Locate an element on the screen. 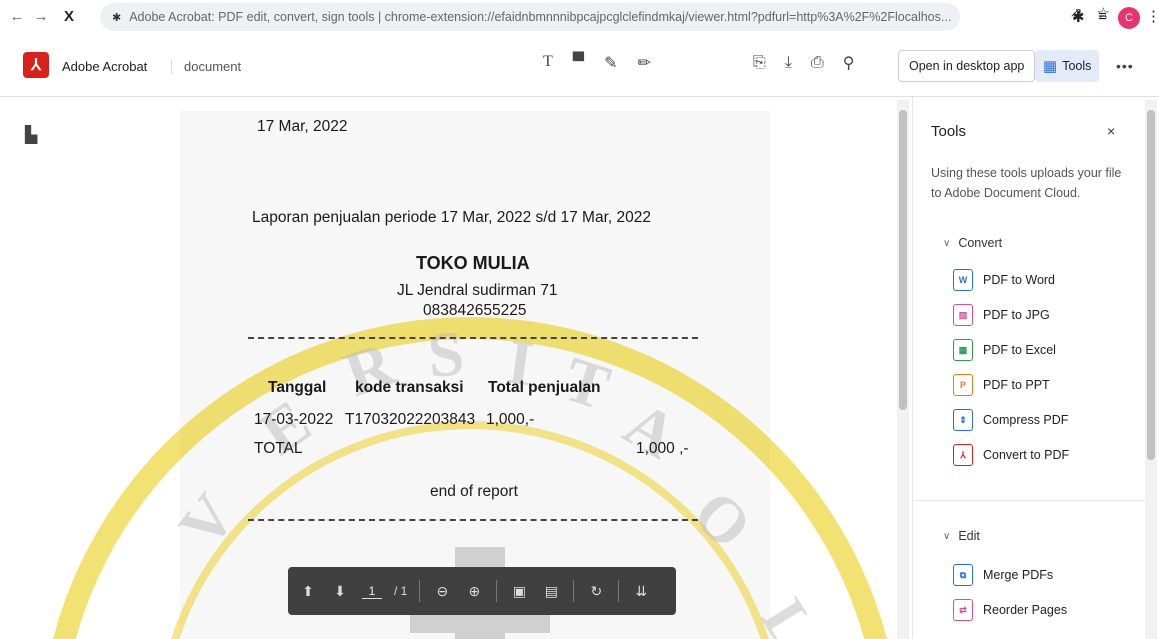 The image size is (1159, 639). forward-icon: → is located at coordinates (41, 16).